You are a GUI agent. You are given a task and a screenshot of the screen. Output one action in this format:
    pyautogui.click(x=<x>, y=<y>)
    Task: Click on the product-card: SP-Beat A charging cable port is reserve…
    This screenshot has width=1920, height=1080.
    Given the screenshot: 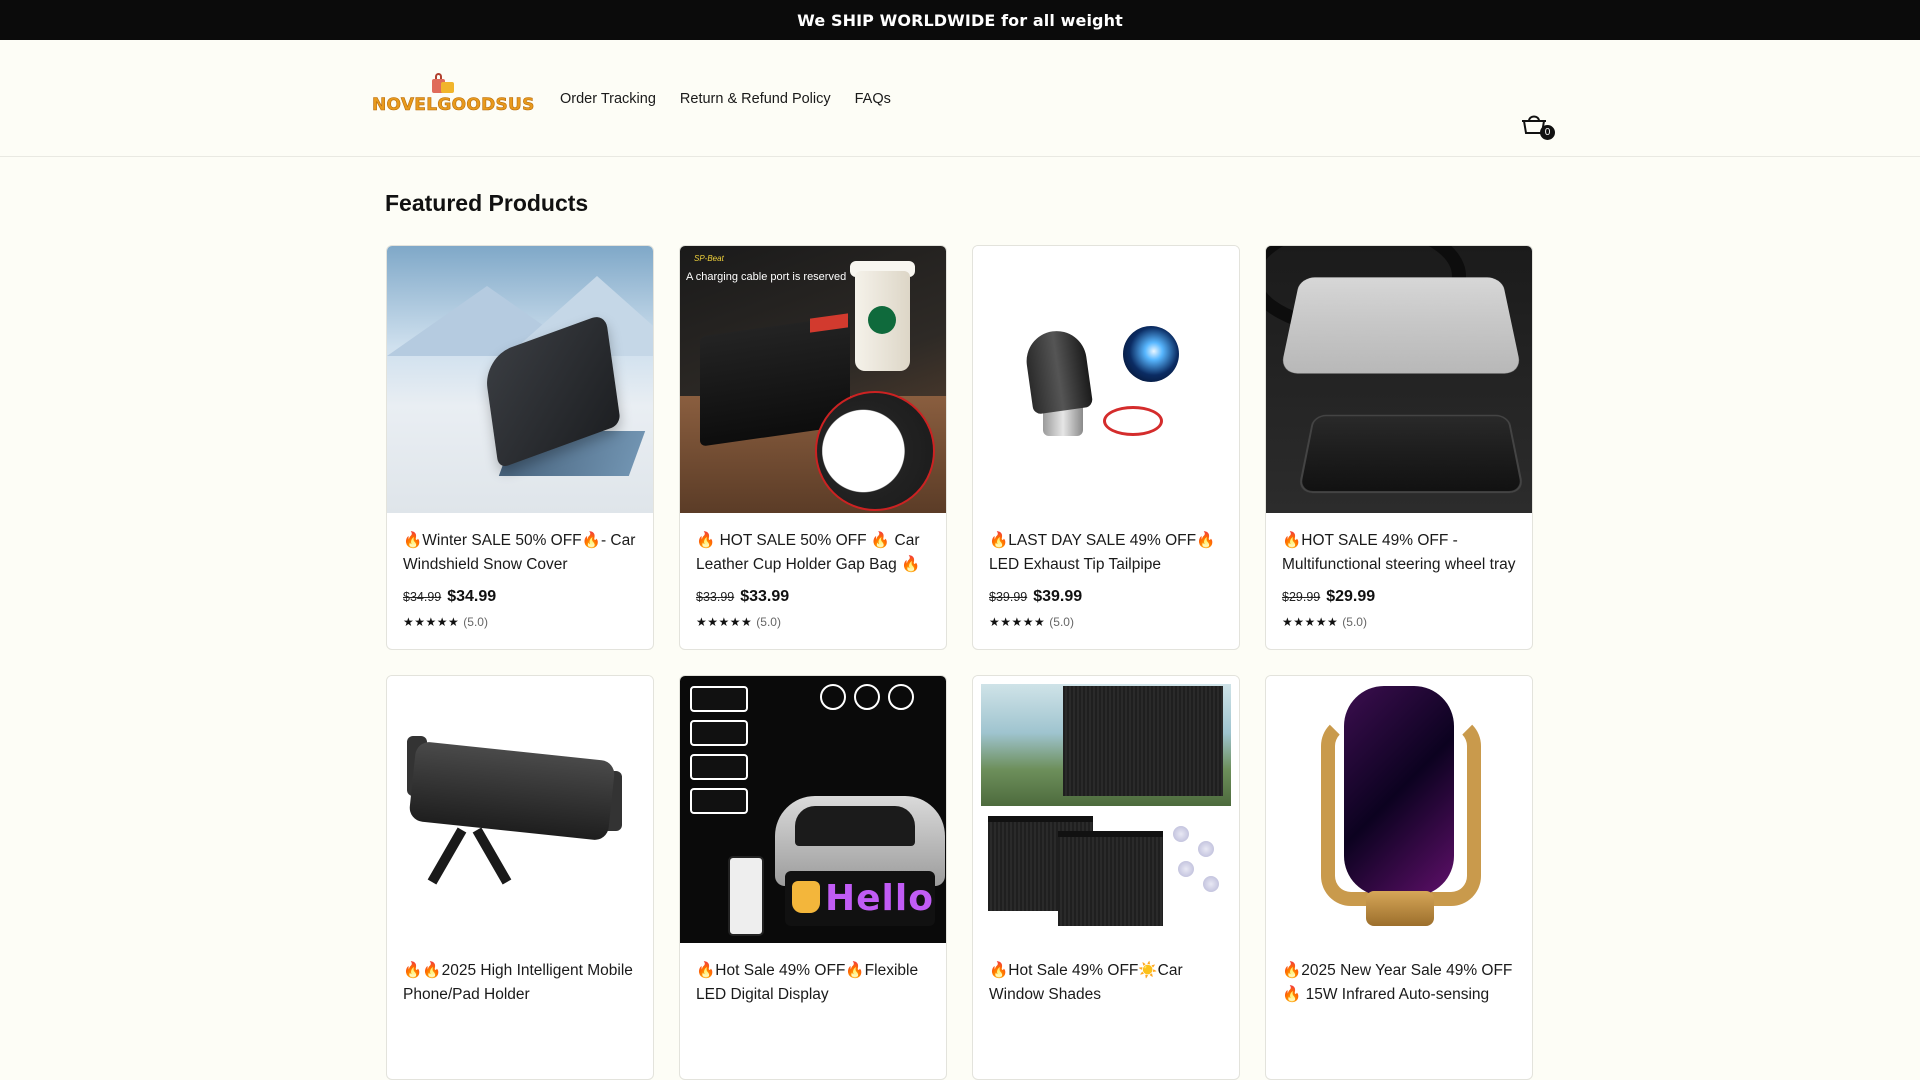 What is the action you would take?
    pyautogui.click(x=813, y=447)
    